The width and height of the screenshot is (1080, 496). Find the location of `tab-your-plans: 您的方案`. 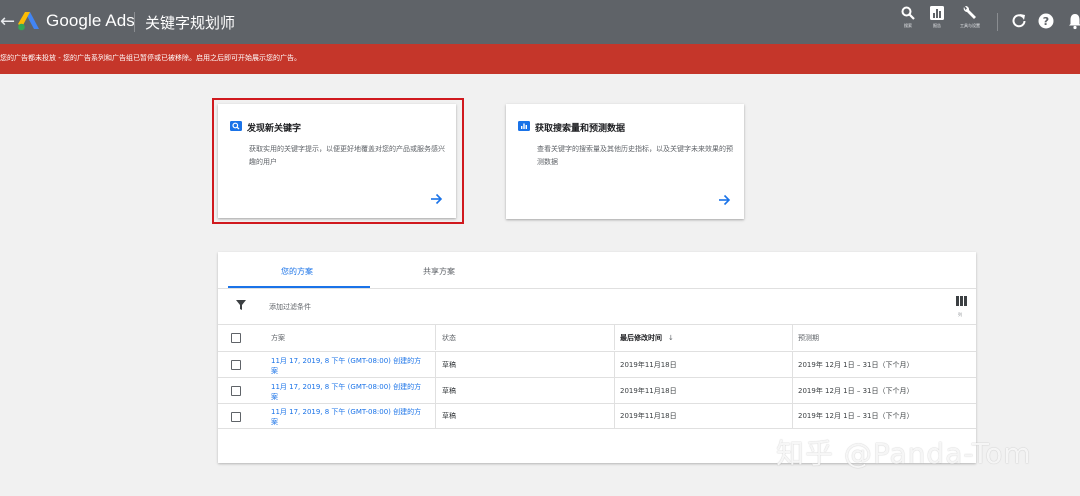

tab-your-plans: 您的方案 is located at coordinates (297, 271).